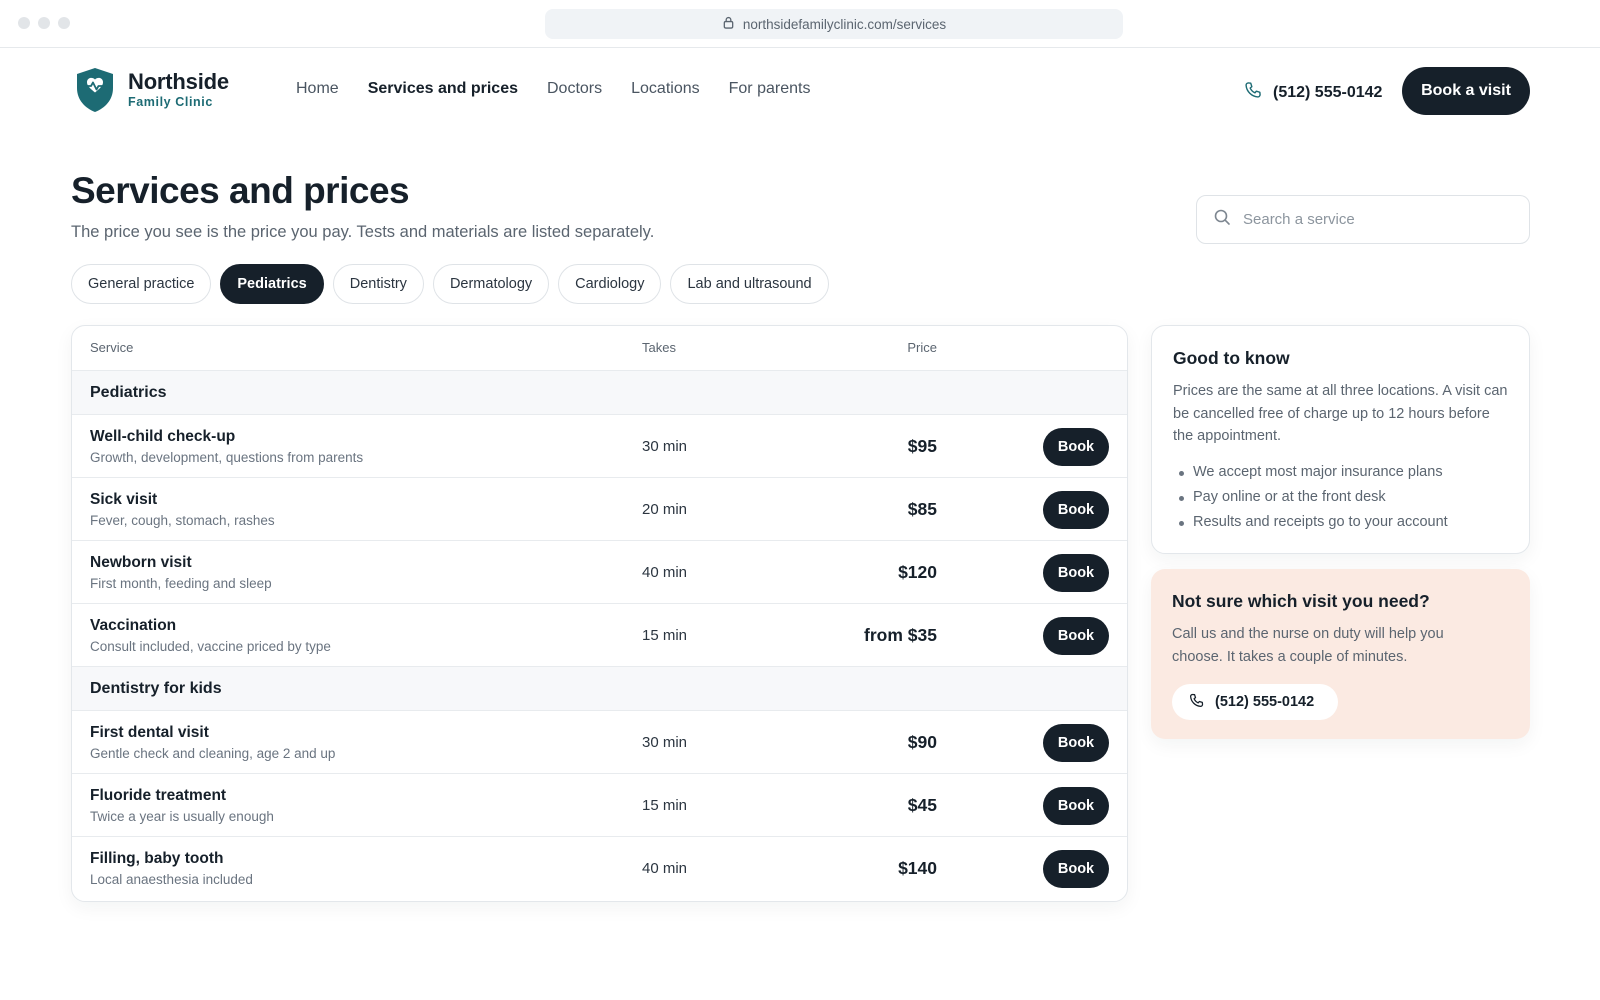 The width and height of the screenshot is (1600, 1000). What do you see at coordinates (210, 646) in the screenshot?
I see `service-description: Consult included, vaccine priced by type` at bounding box center [210, 646].